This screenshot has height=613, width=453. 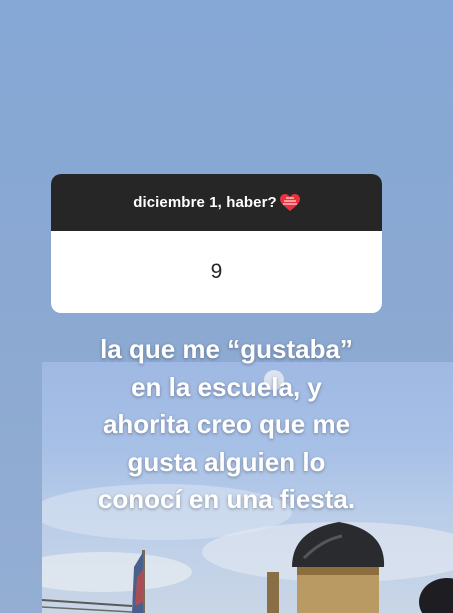 I want to click on answer-text: 9, so click(x=216, y=271).